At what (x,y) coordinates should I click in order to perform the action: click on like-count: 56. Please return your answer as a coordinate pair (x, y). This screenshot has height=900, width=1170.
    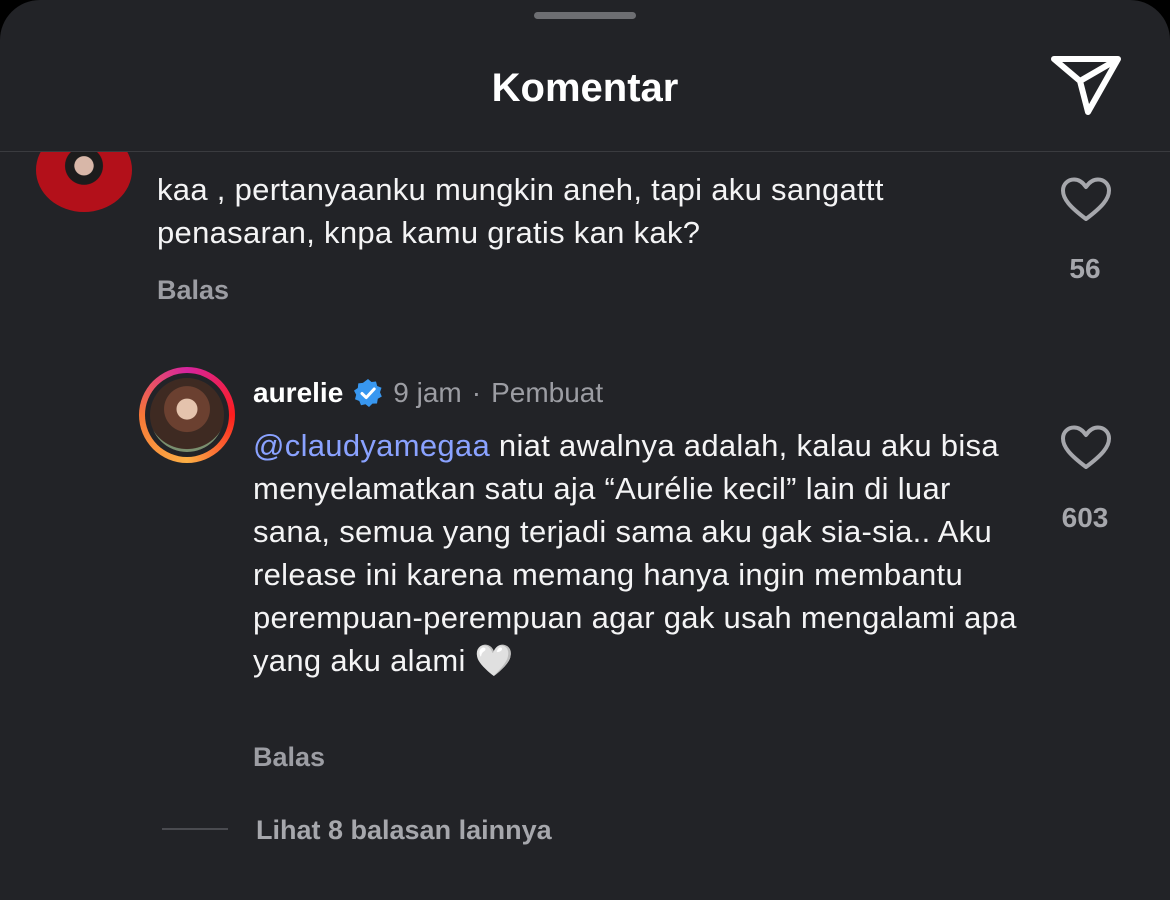
    Looking at the image, I should click on (1085, 268).